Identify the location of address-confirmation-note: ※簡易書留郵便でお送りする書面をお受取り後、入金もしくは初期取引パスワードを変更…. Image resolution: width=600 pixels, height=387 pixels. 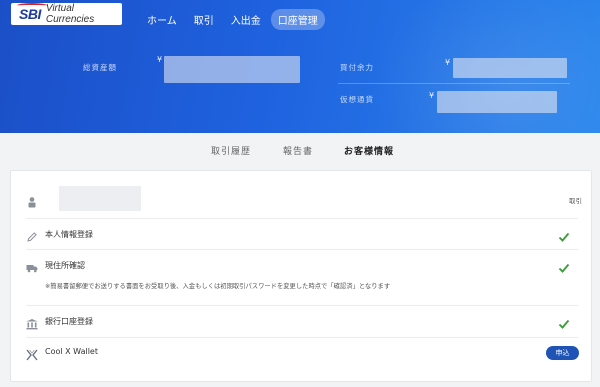
(218, 286).